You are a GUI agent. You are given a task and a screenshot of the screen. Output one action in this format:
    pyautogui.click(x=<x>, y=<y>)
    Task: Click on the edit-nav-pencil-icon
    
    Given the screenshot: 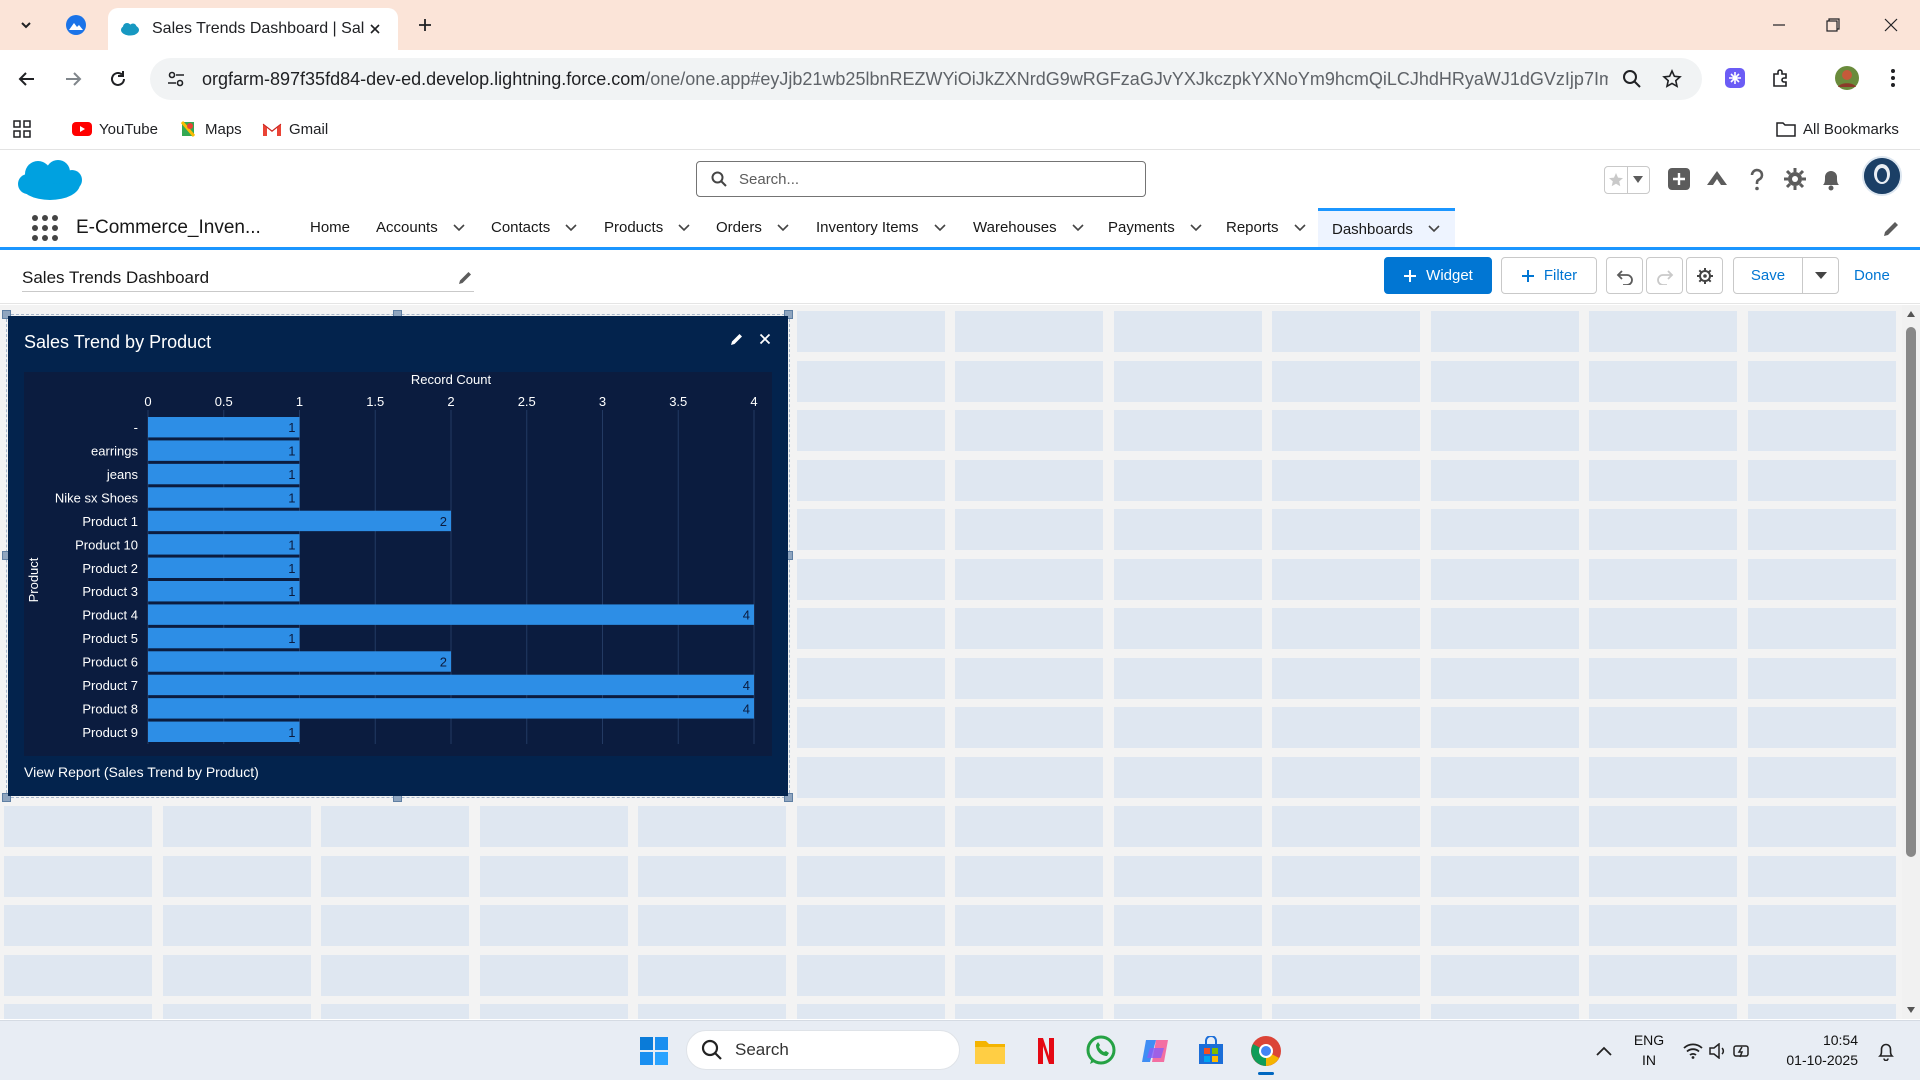 What is the action you would take?
    pyautogui.click(x=1891, y=229)
    